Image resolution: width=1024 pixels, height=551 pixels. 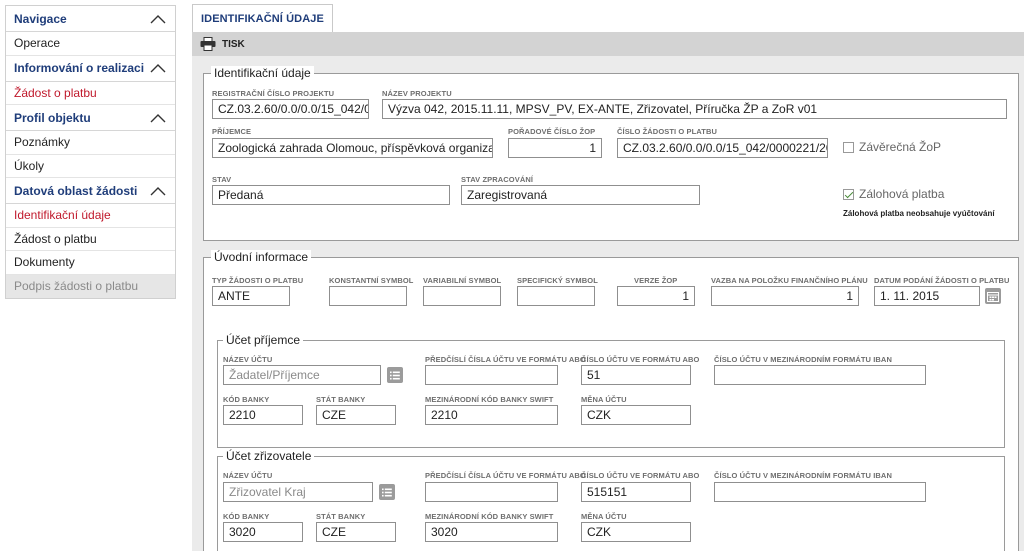 I want to click on stav-field: Předaná, so click(x=331, y=195).